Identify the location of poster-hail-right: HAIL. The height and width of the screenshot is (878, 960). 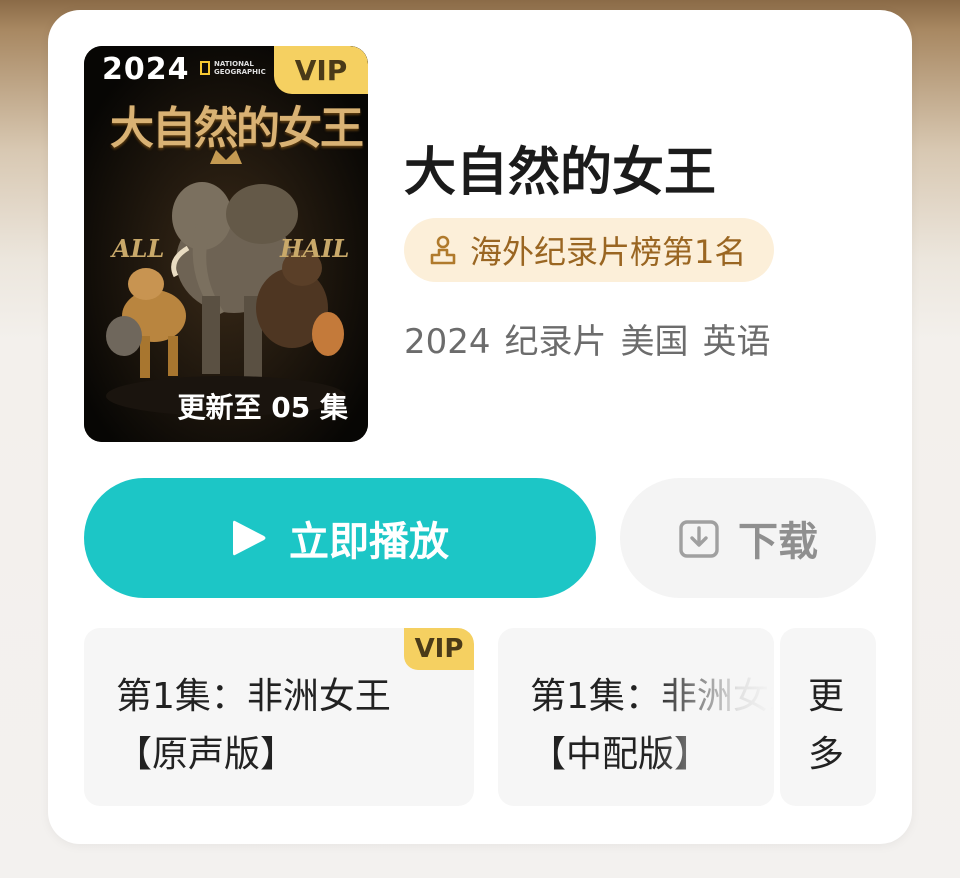
(315, 248).